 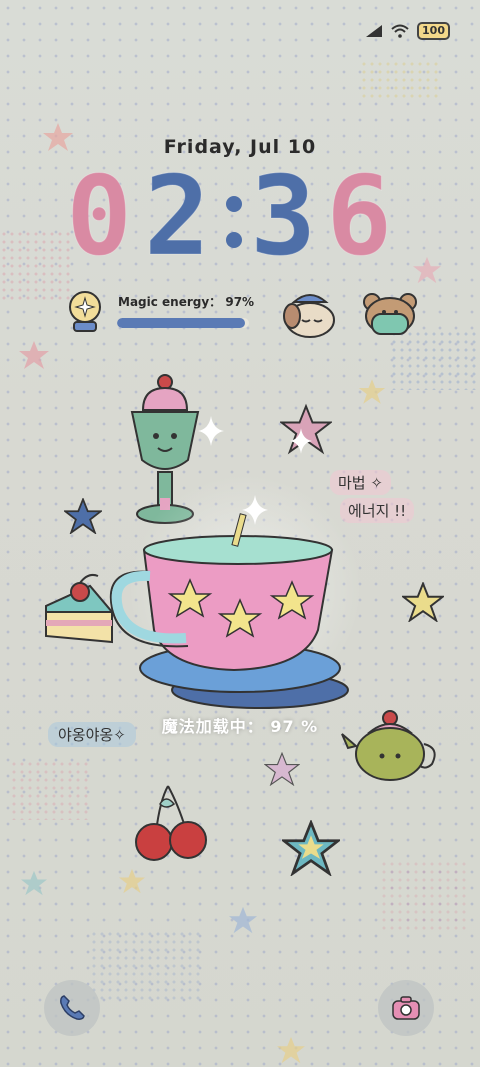 What do you see at coordinates (229, 611) in the screenshot?
I see `teacup-icon` at bounding box center [229, 611].